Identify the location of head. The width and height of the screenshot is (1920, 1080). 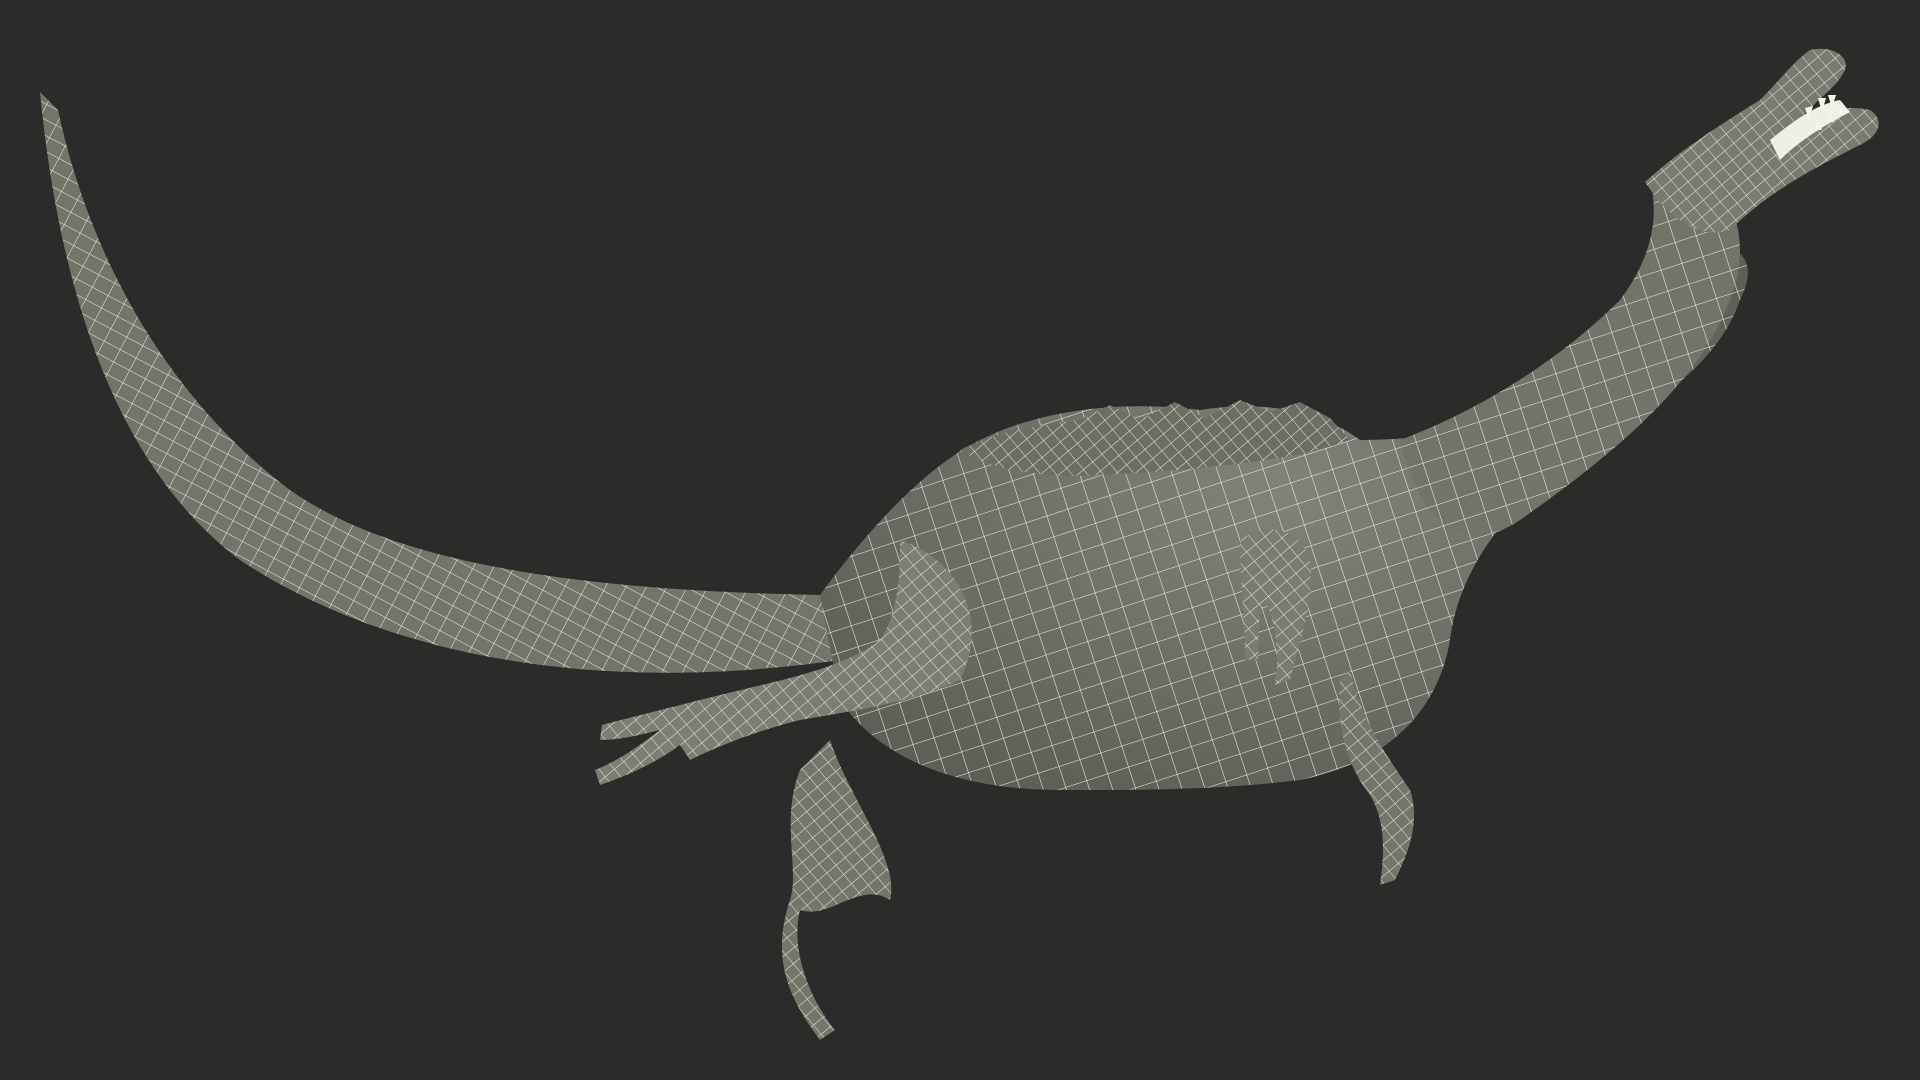
(1762, 140).